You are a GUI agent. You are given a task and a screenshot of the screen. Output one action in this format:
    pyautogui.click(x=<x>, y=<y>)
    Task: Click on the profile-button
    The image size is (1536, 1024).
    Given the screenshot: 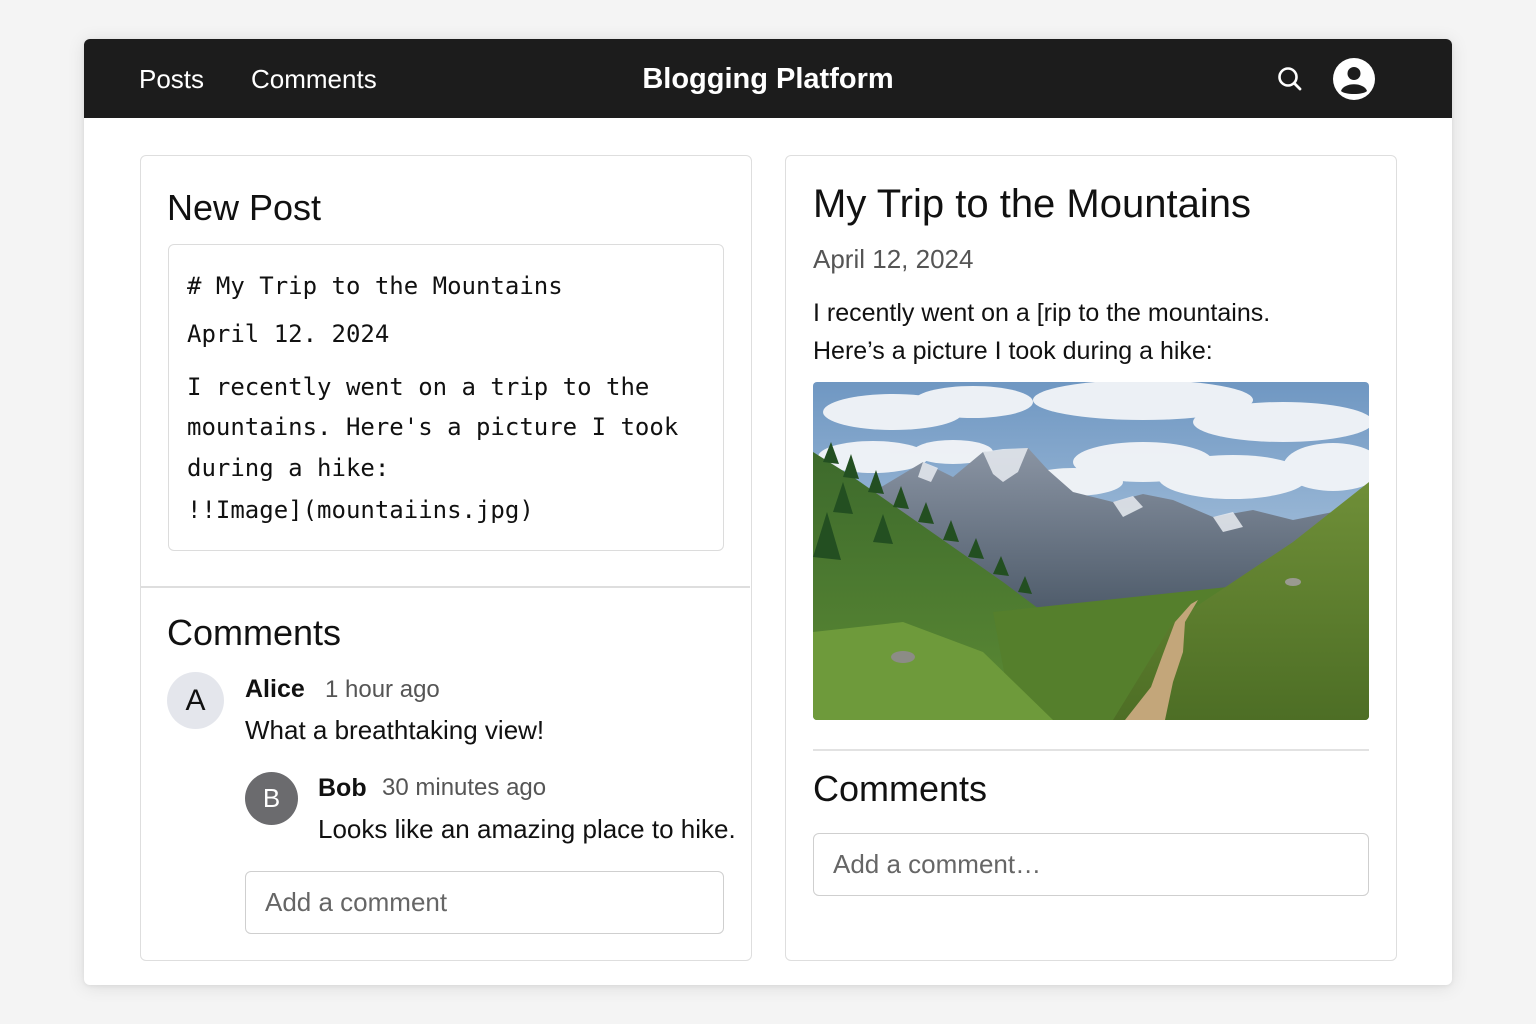 What is the action you would take?
    pyautogui.click(x=1354, y=79)
    